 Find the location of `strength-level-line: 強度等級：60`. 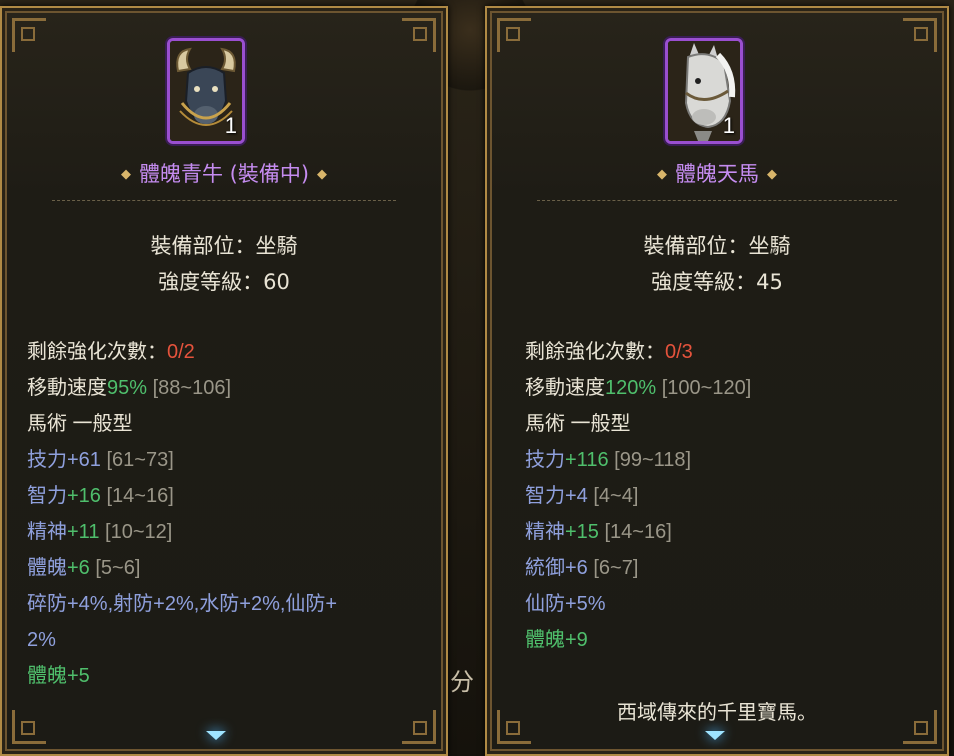

strength-level-line: 強度等級：60 is located at coordinates (224, 282).